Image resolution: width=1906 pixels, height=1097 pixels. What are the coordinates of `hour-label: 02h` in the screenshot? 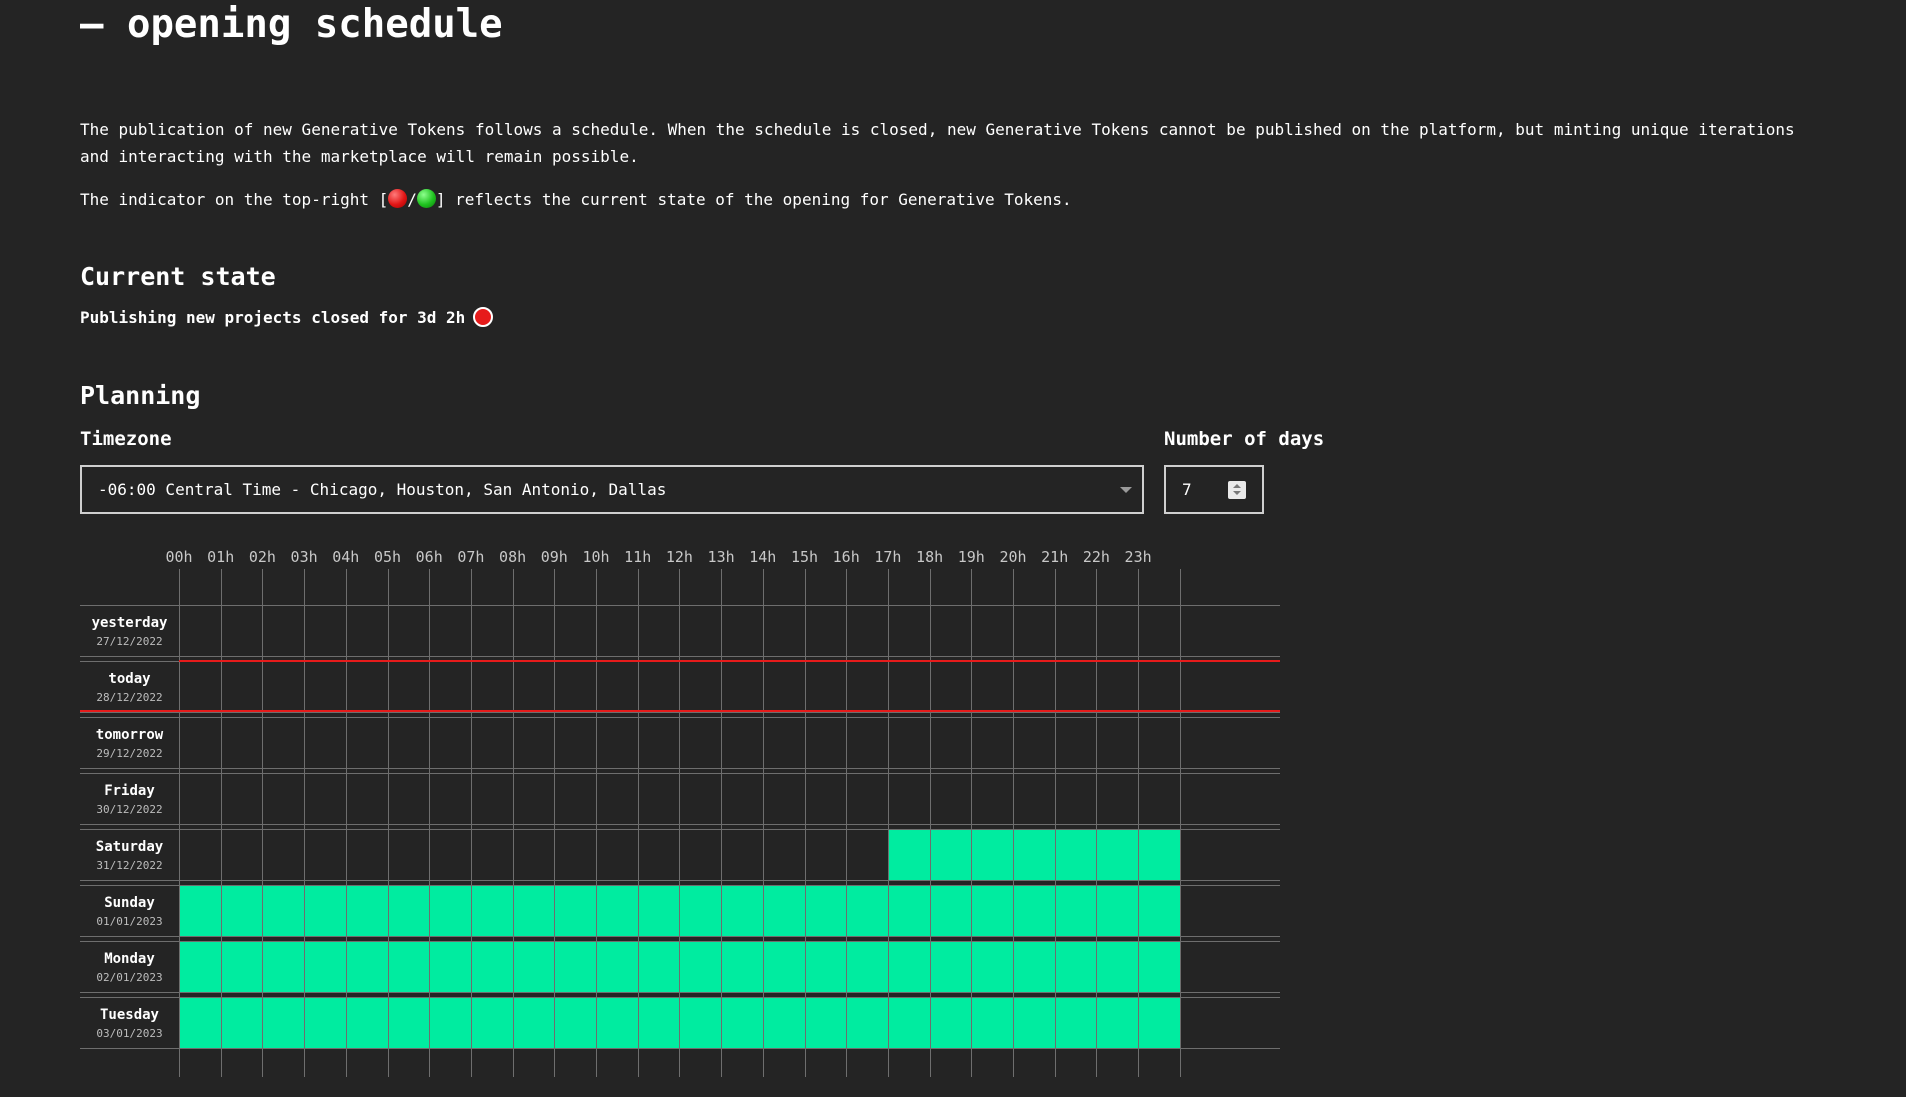 It's located at (262, 557).